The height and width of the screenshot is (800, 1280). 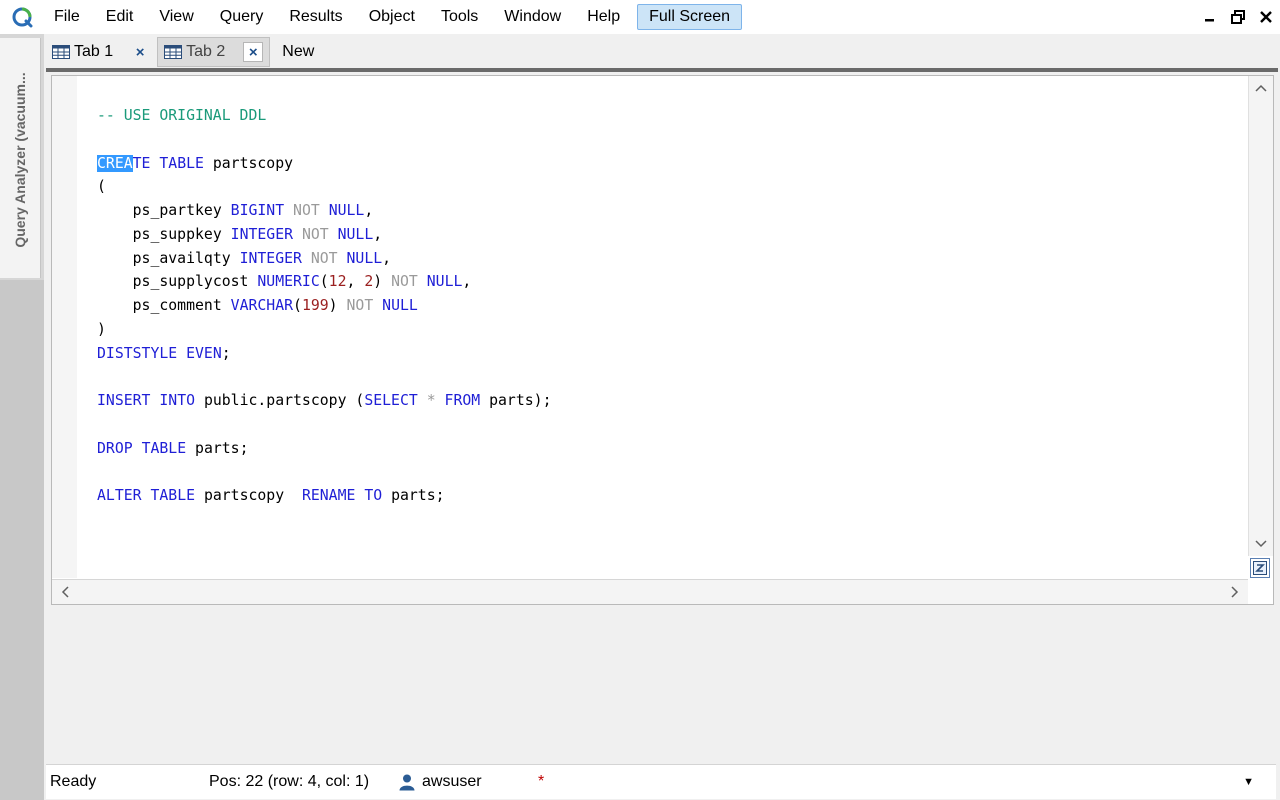 I want to click on scroll-down-icon, so click(x=1261, y=544).